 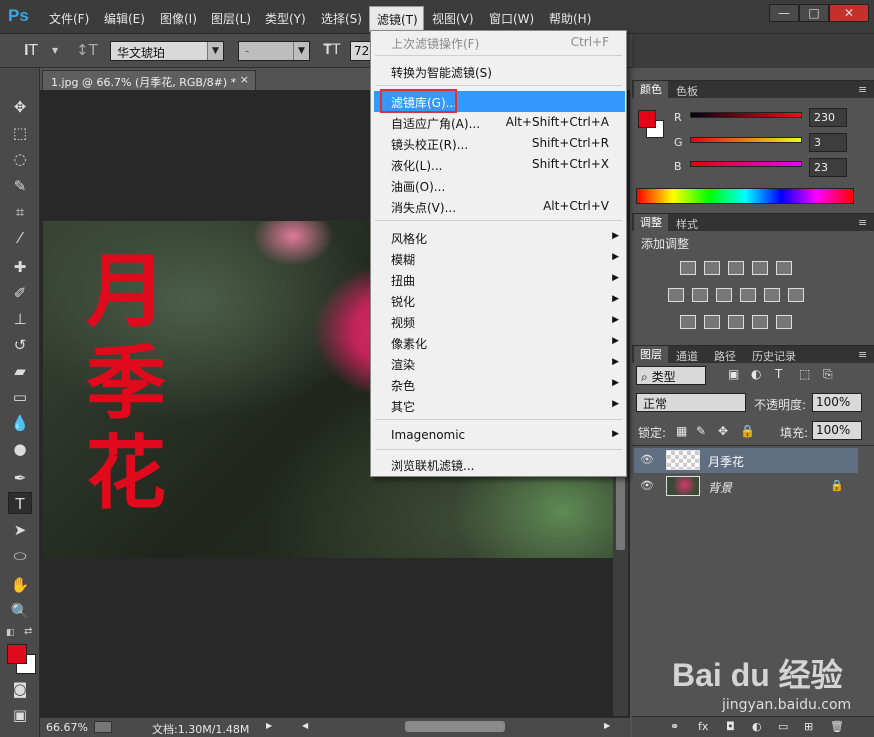 What do you see at coordinates (784, 13) in the screenshot?
I see `minimize-button: —` at bounding box center [784, 13].